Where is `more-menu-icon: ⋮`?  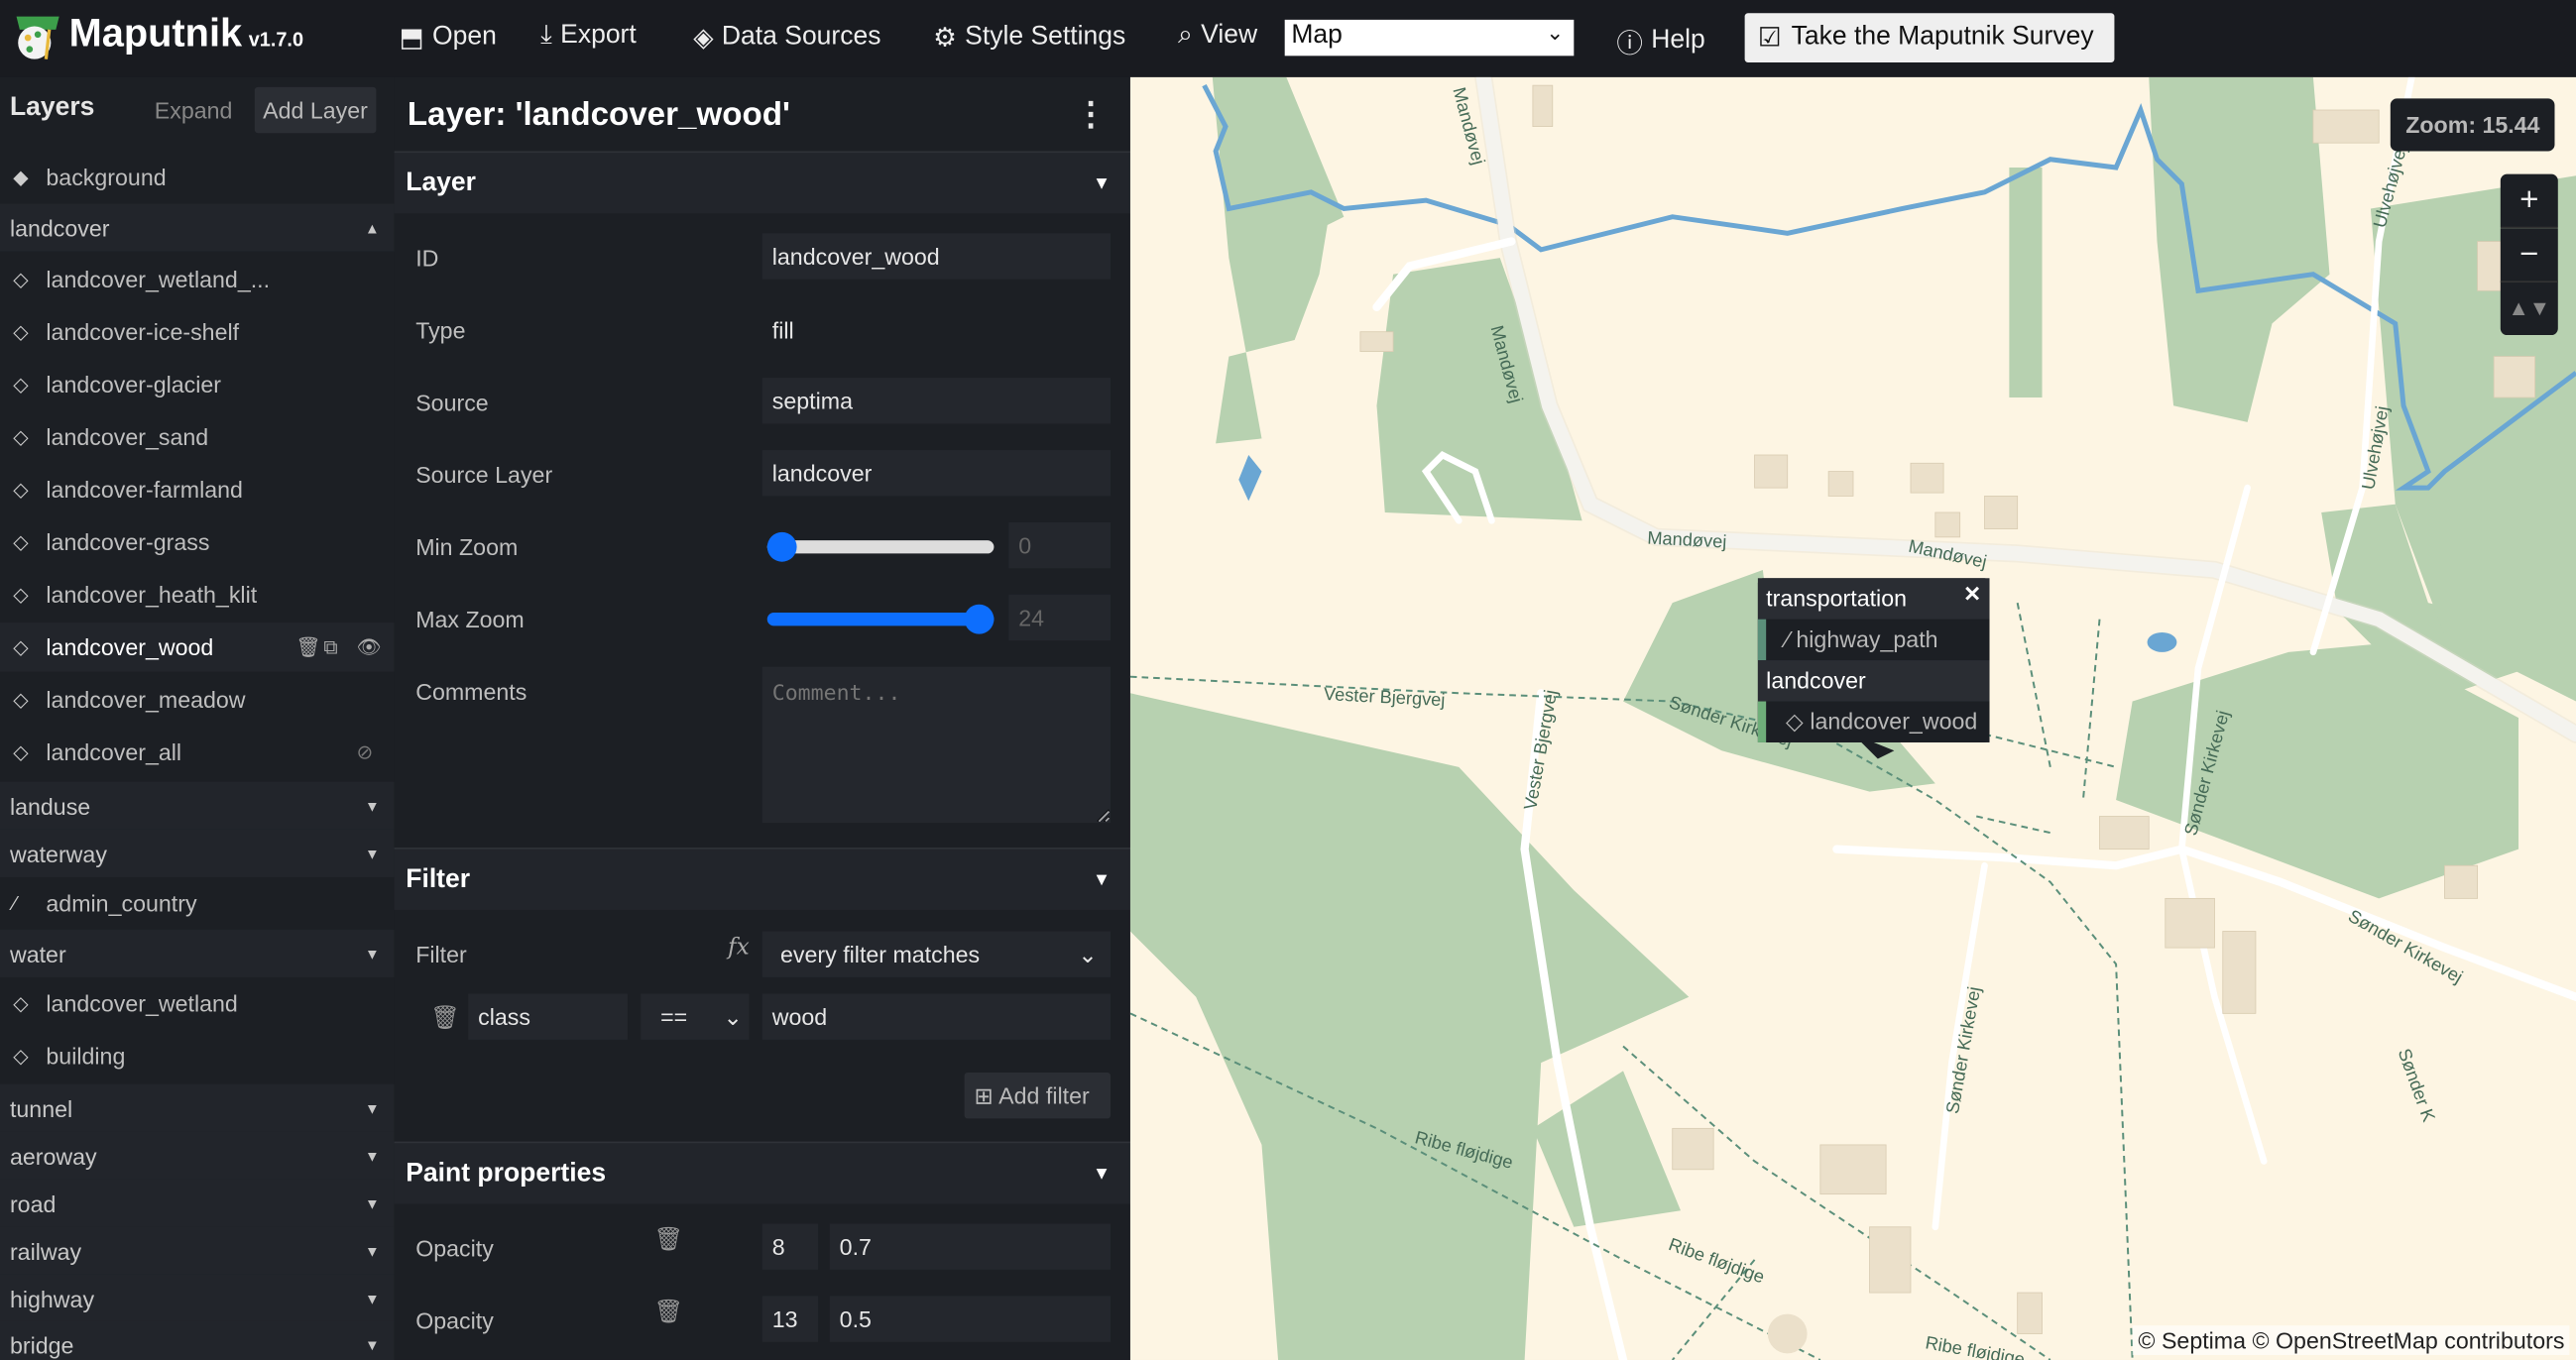
more-menu-icon: ⋮ is located at coordinates (1091, 113).